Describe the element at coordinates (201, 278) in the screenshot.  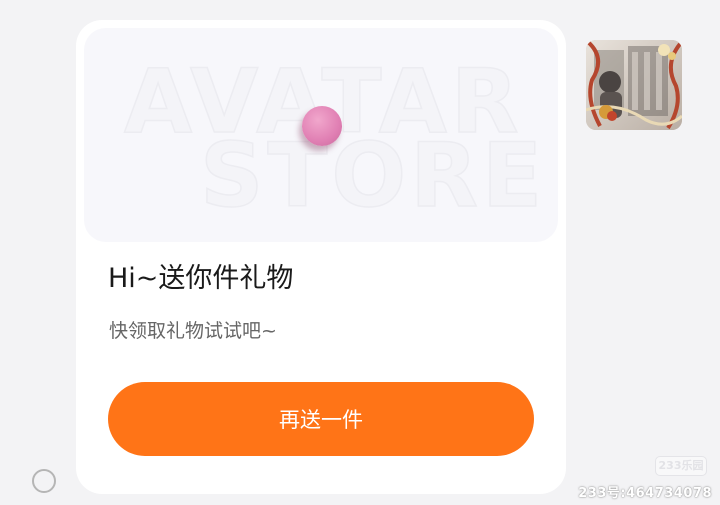
I see `gift-title: Hi~送你件礼物` at that location.